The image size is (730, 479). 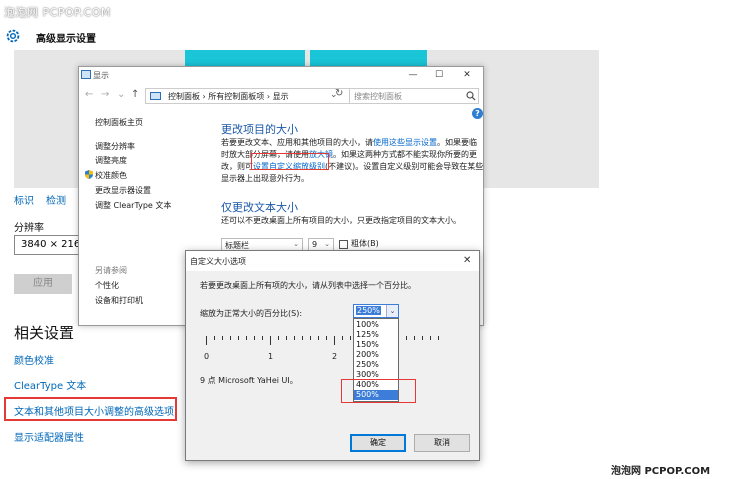 I want to click on breadcrumb-all-items: 所有控制面板项, so click(x=236, y=96).